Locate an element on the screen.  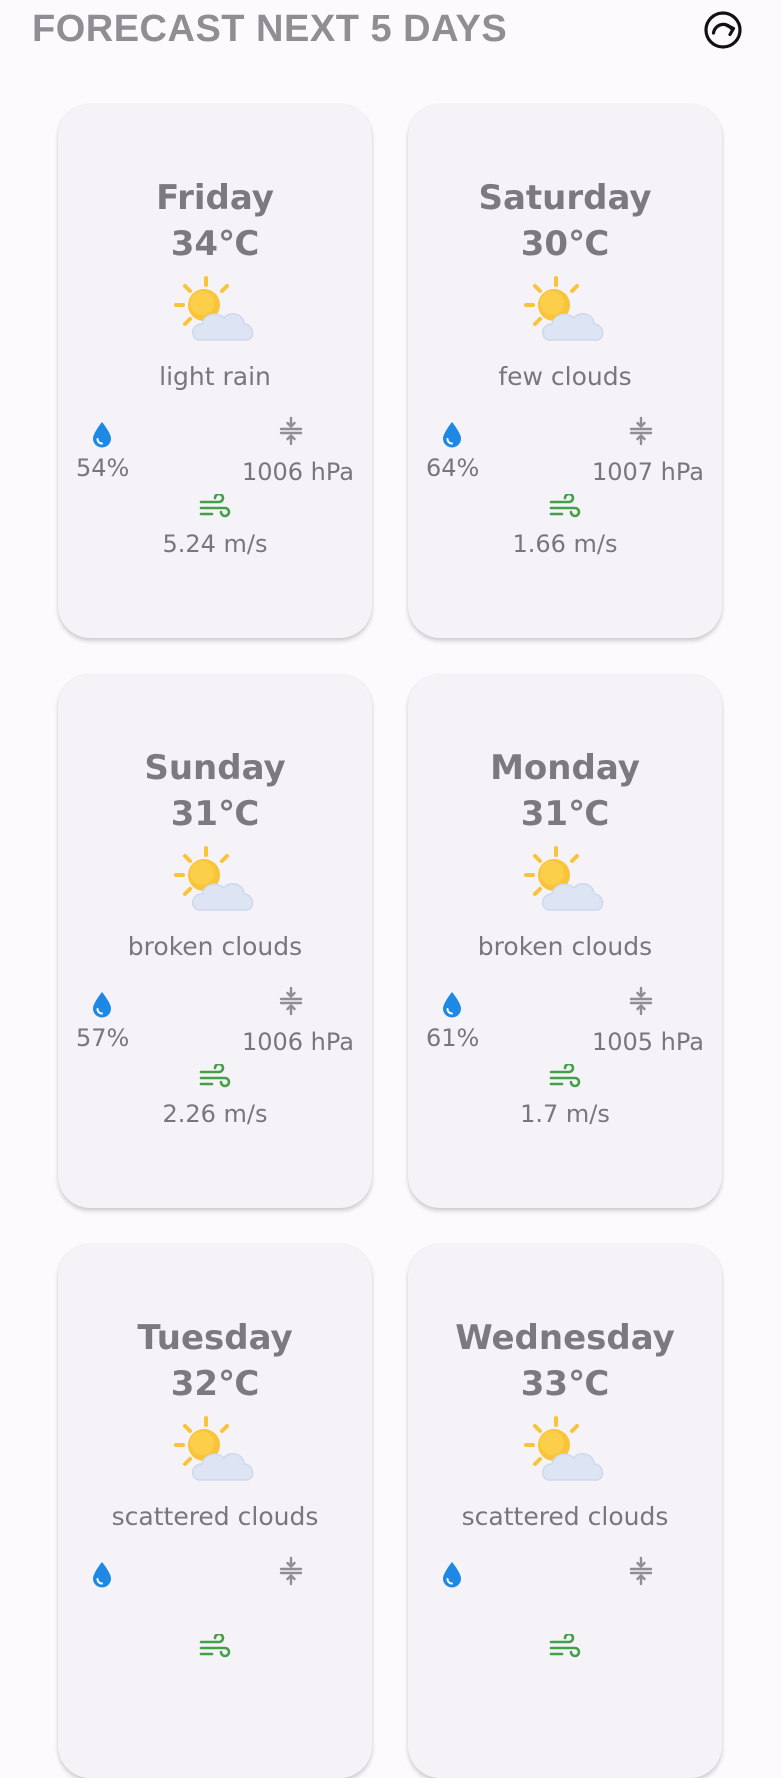
app-header: FORECAST NEXT 5 DAYS is located at coordinates (391, 35).